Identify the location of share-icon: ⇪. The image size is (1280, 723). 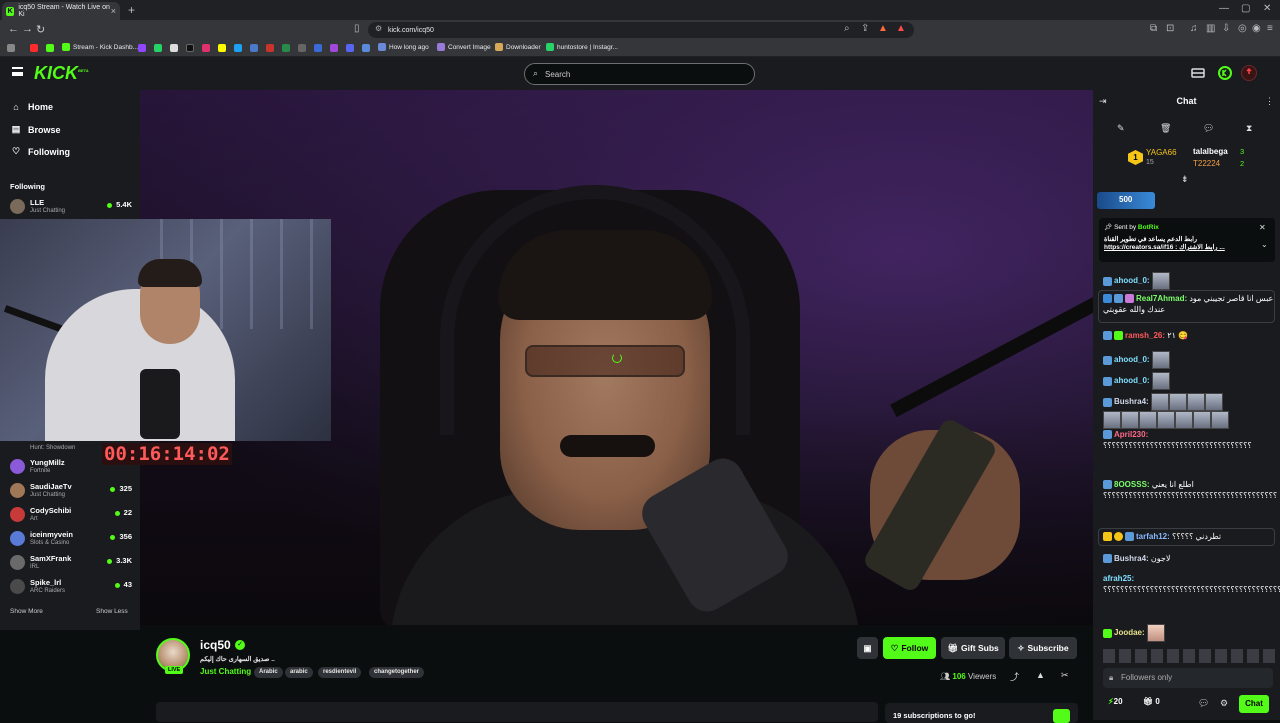
(865, 28).